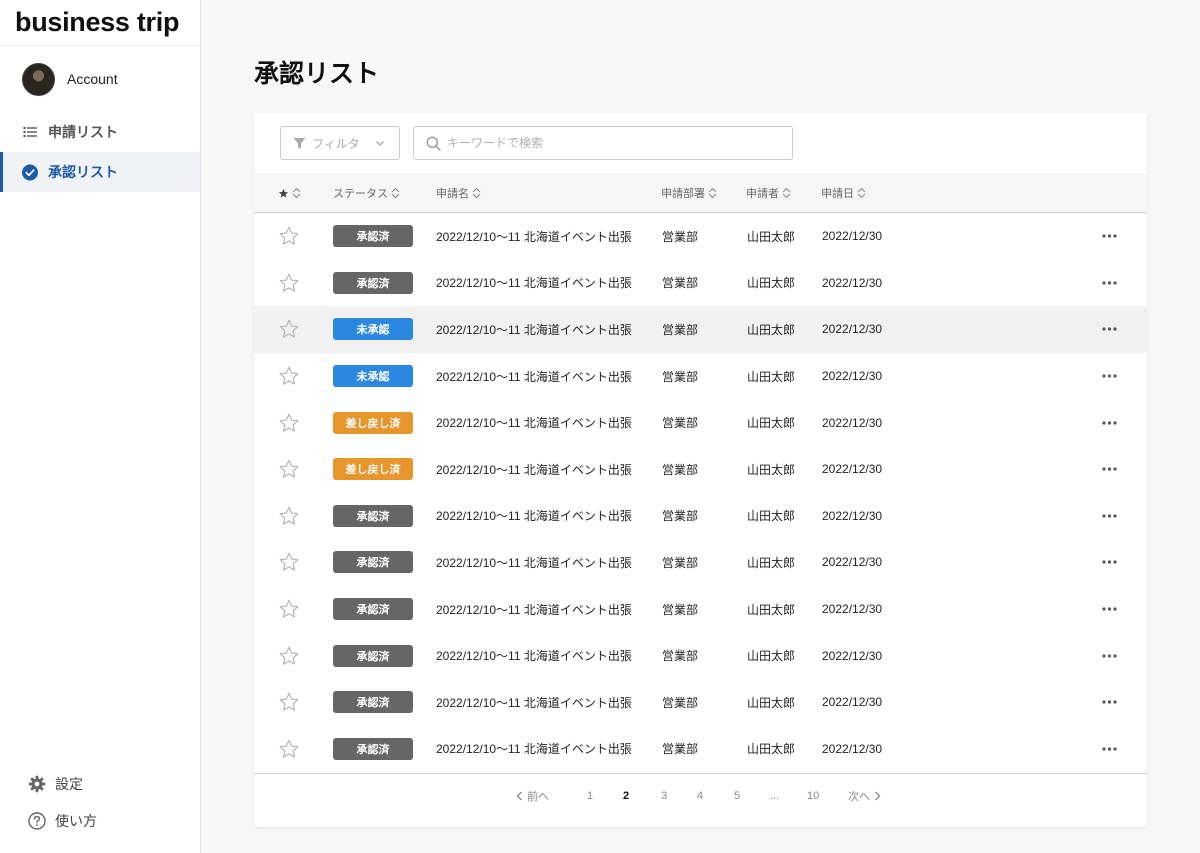  What do you see at coordinates (100, 23) in the screenshot?
I see `brand-logo: business trip` at bounding box center [100, 23].